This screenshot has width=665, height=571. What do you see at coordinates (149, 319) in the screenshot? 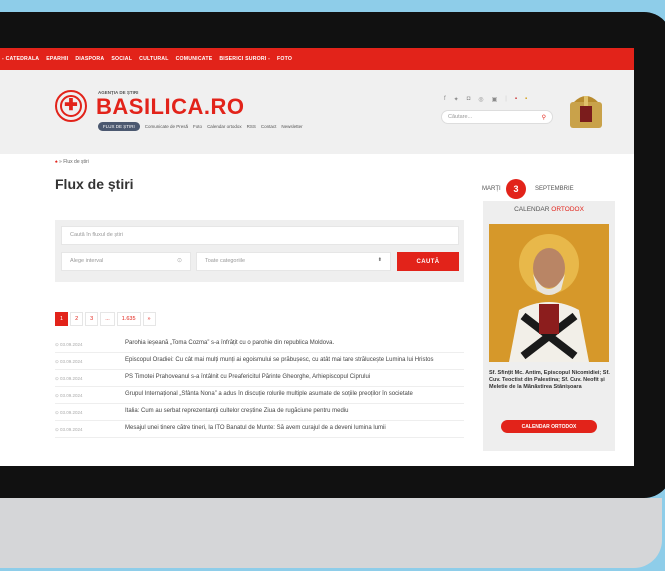
I see `page-next: »` at bounding box center [149, 319].